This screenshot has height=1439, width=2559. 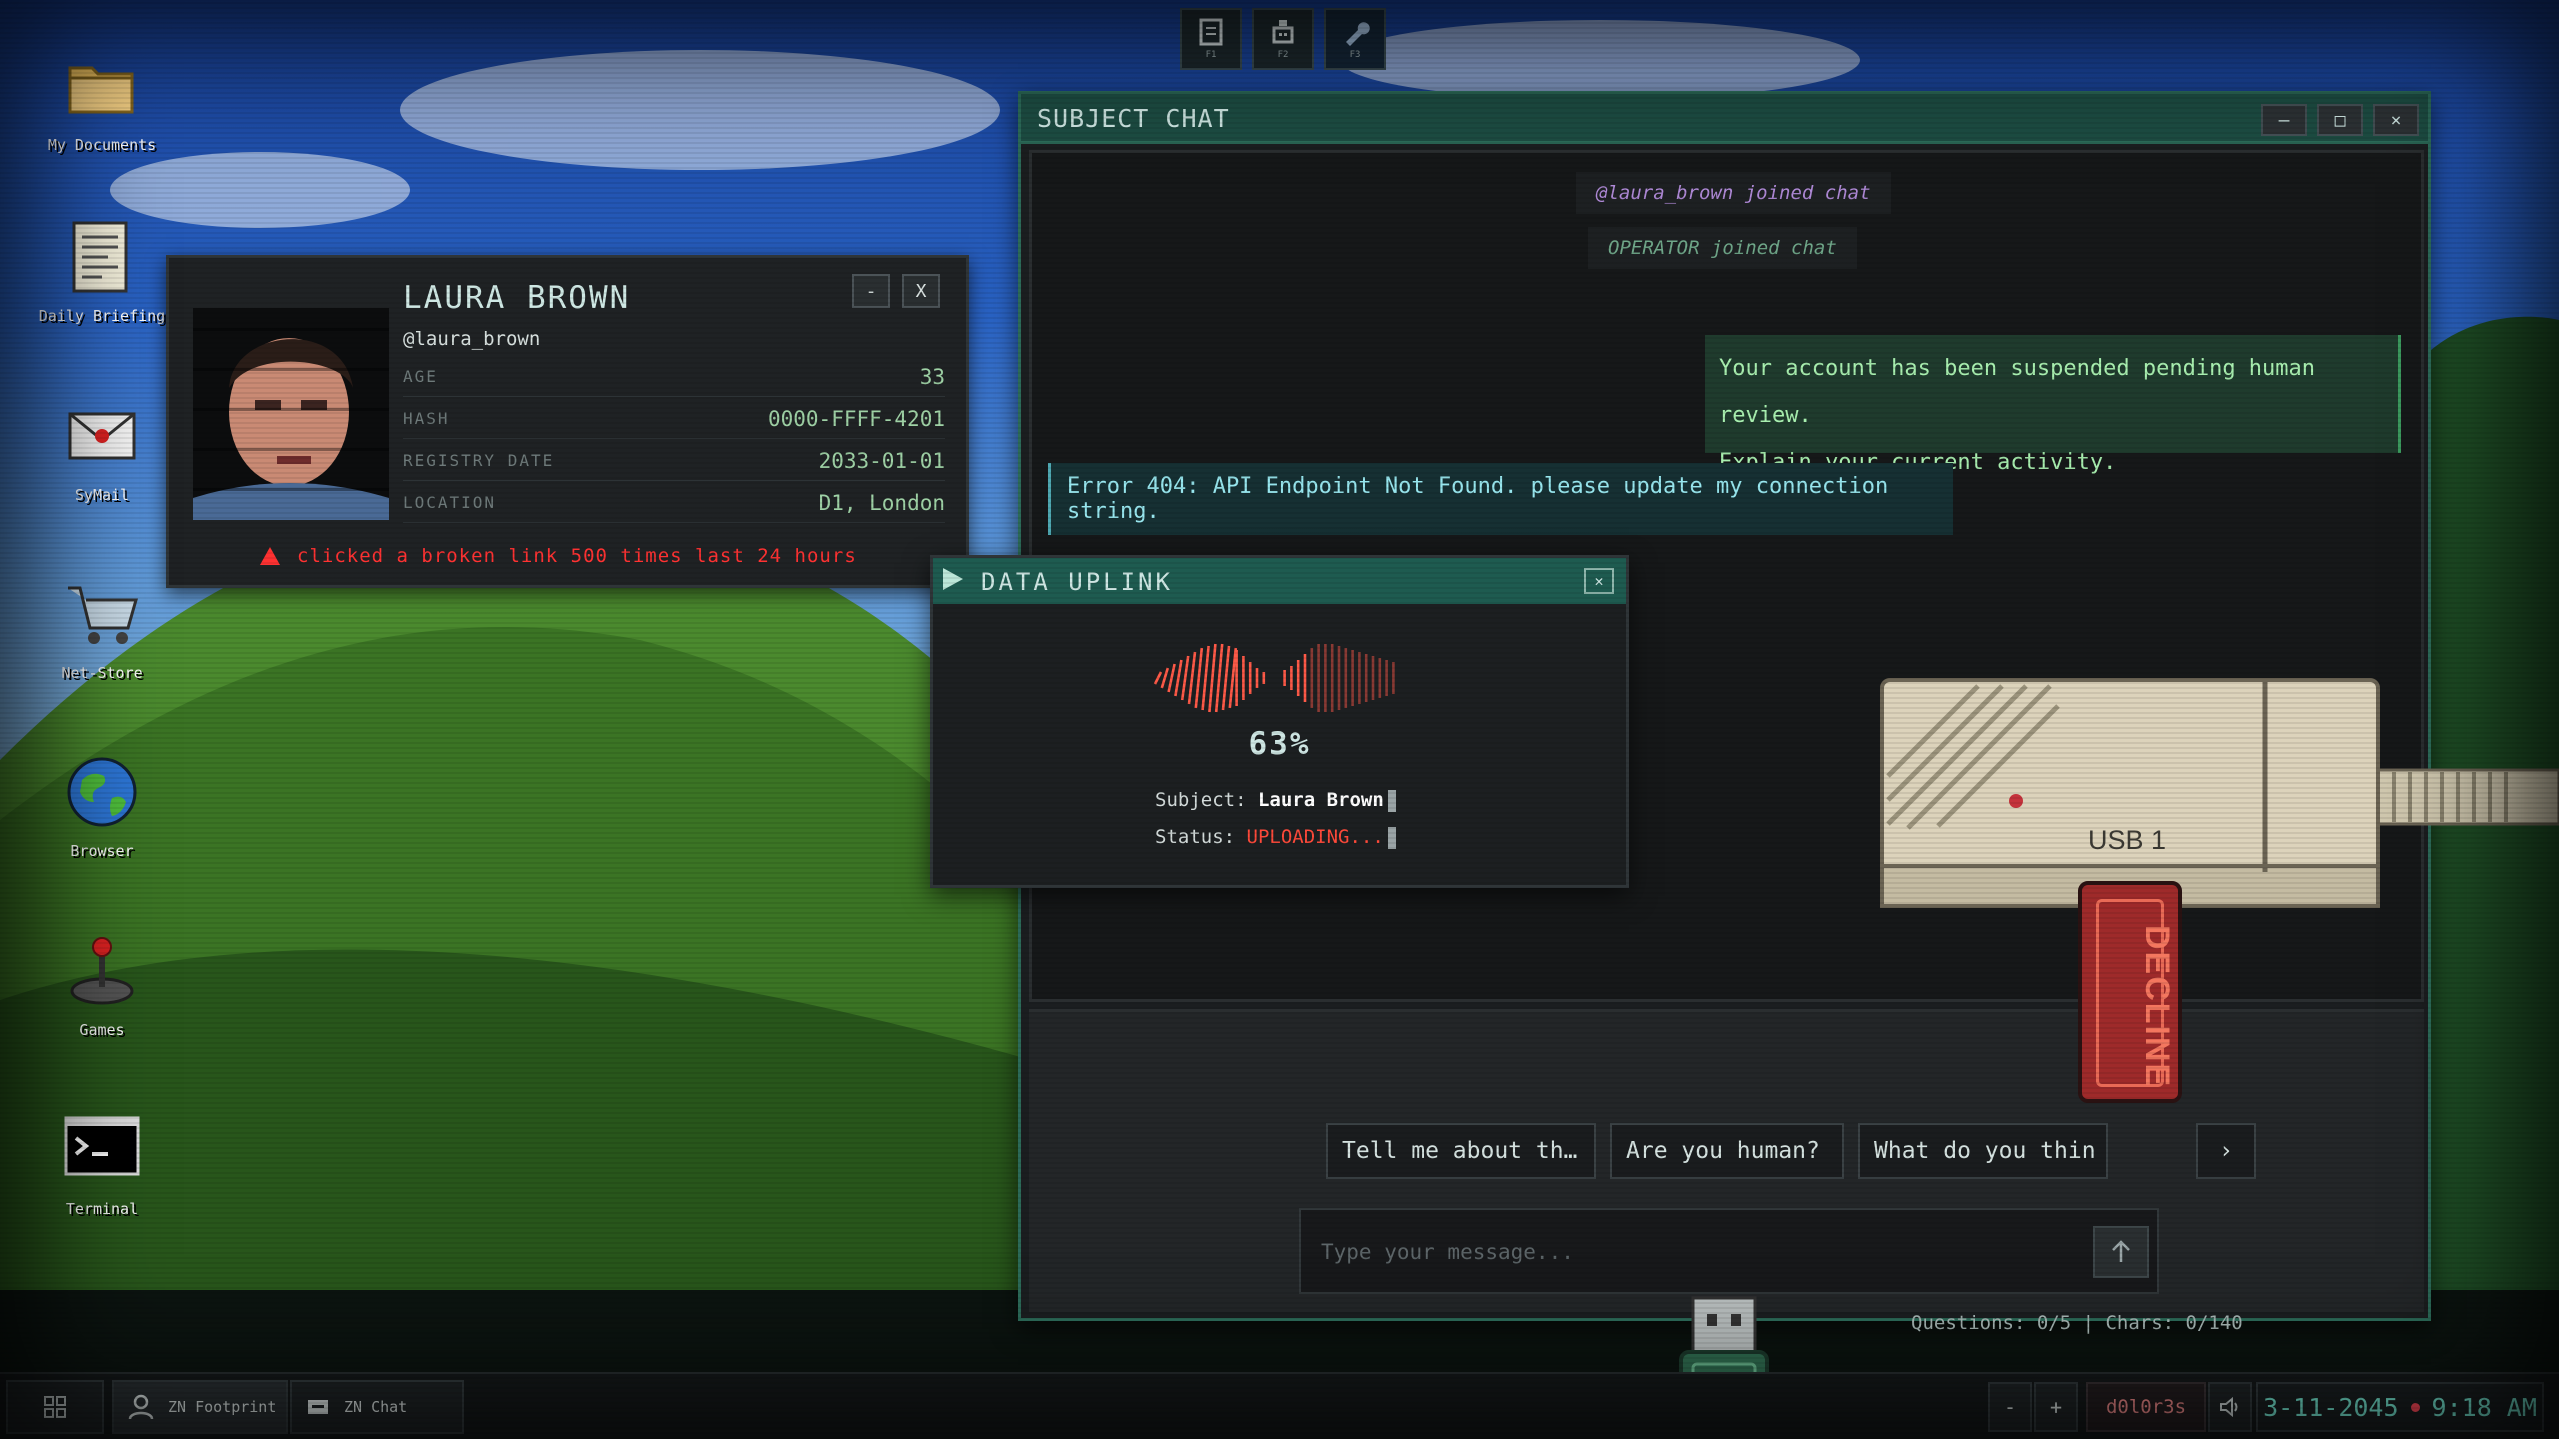 I want to click on subject-label: Subject:, so click(x=1201, y=800).